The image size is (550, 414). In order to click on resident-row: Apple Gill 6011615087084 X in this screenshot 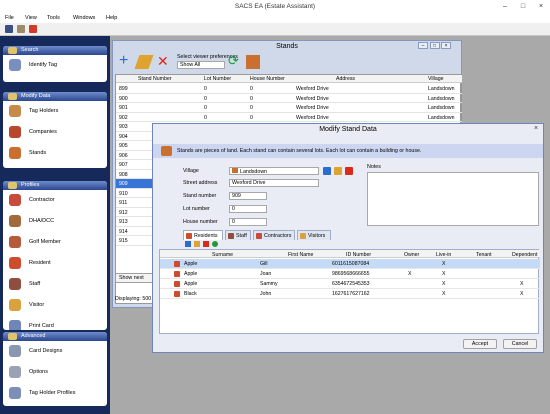, I will do `click(350, 264)`.